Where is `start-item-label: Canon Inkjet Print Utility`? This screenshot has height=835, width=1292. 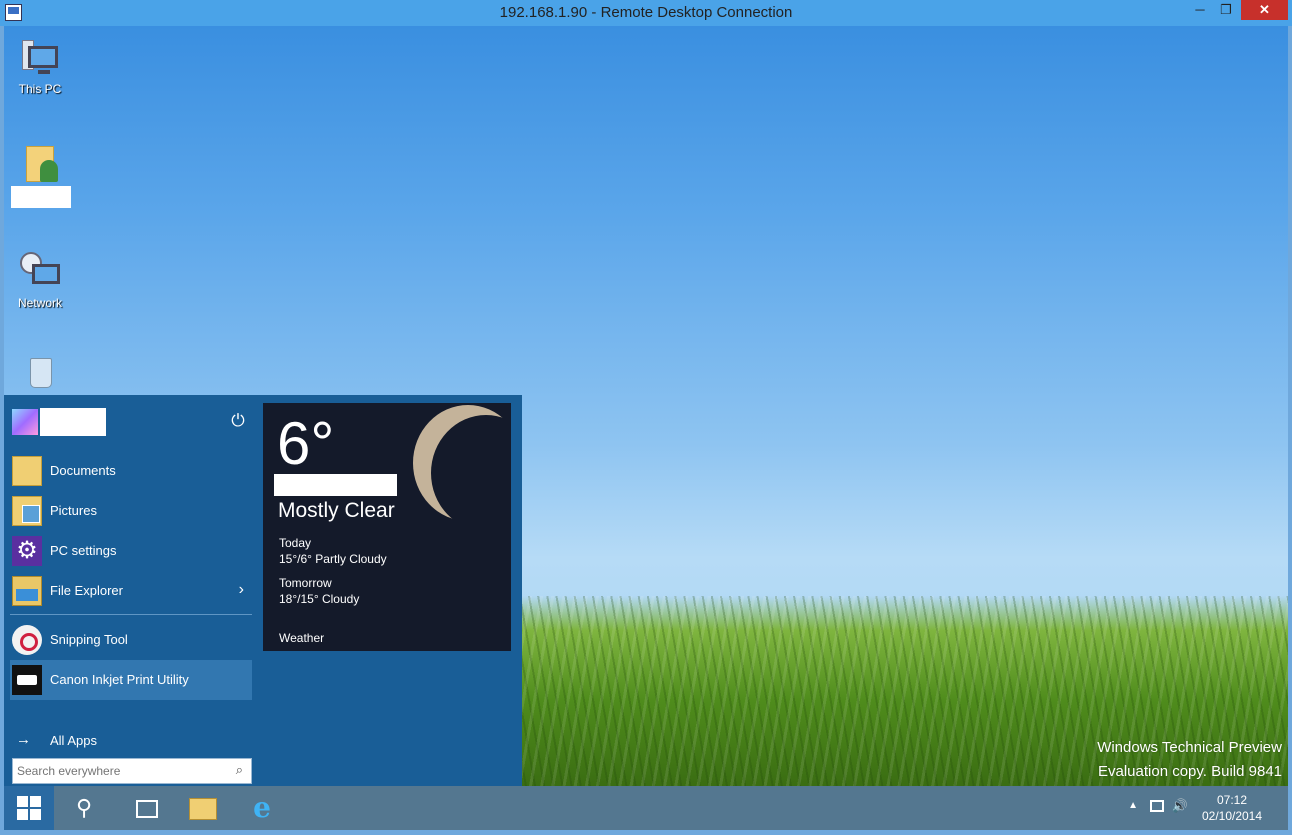 start-item-label: Canon Inkjet Print Utility is located at coordinates (119, 679).